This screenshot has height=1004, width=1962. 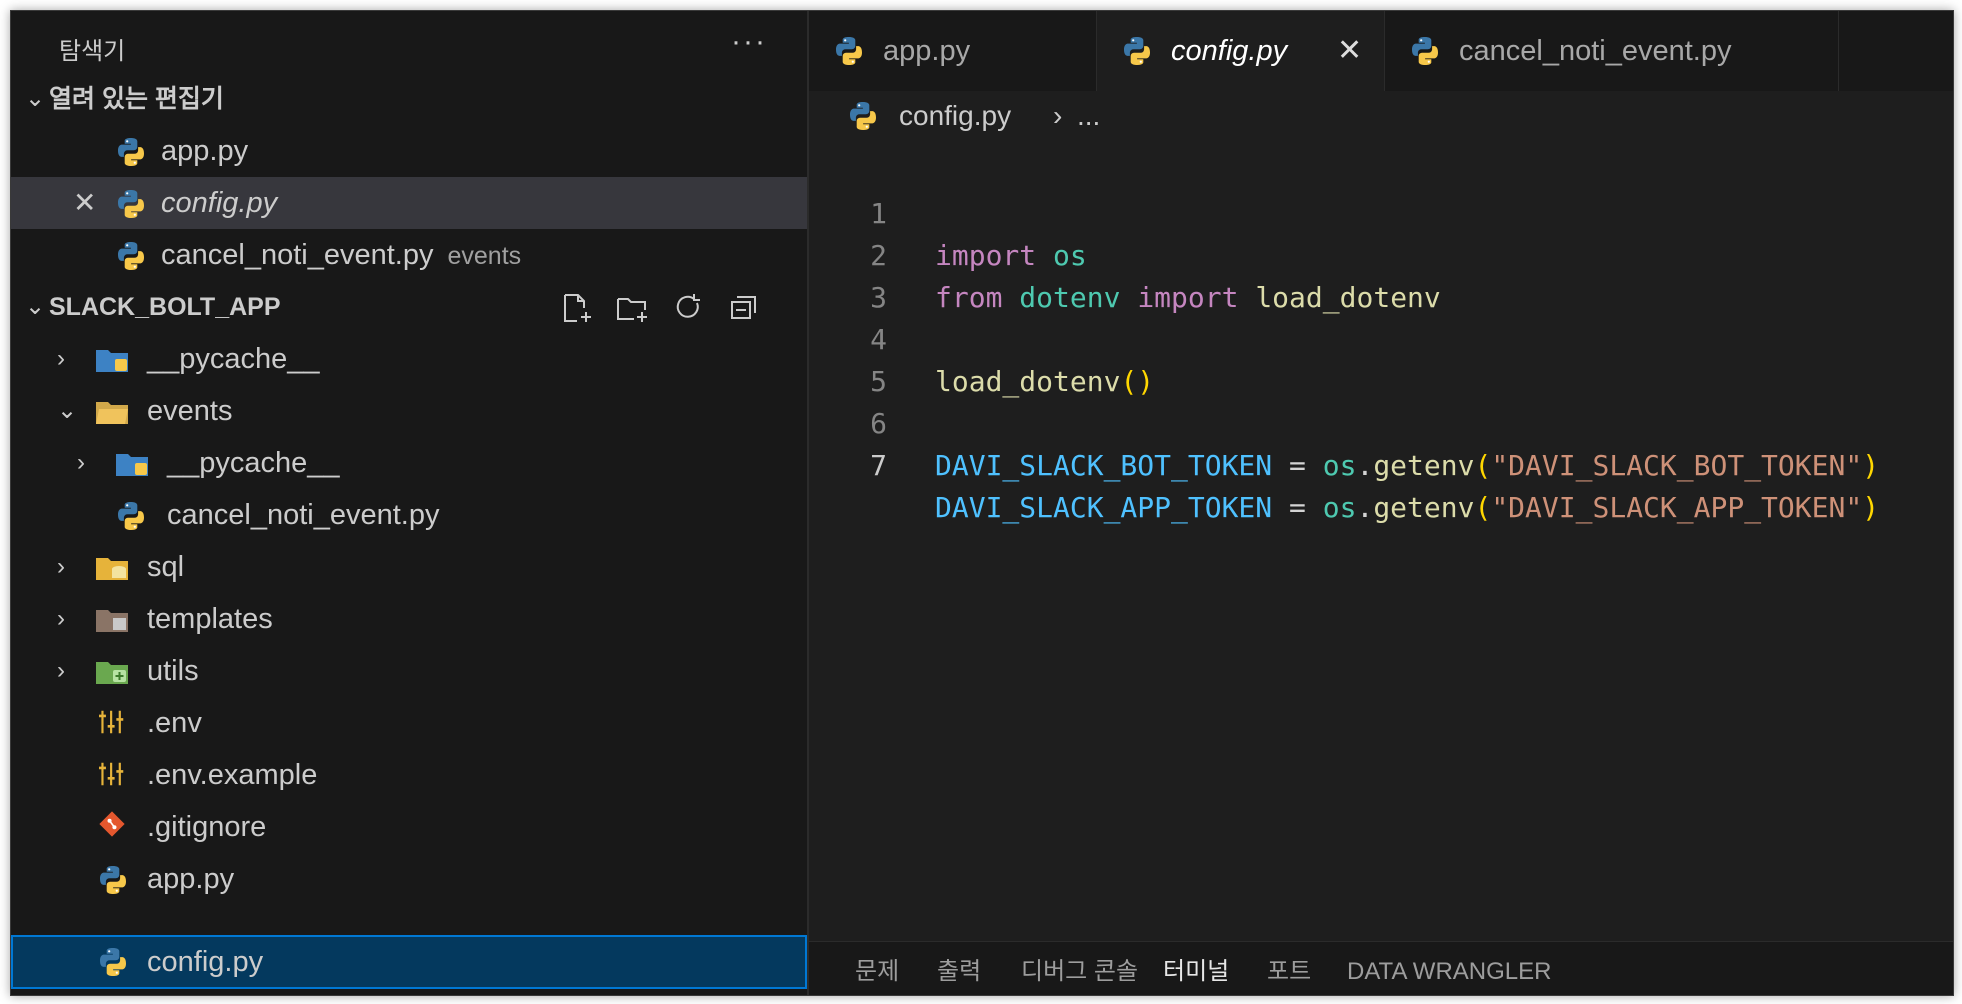 What do you see at coordinates (409, 962) in the screenshot?
I see `tree-file-selected: config.py` at bounding box center [409, 962].